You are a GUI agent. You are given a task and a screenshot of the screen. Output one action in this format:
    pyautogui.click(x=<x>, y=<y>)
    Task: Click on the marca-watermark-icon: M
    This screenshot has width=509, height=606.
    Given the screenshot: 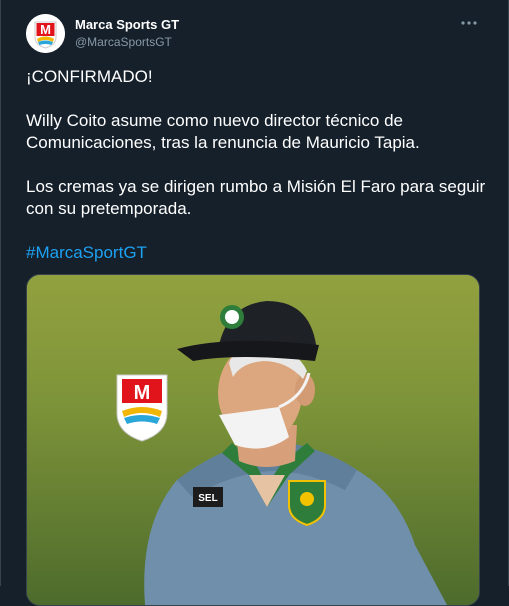 What is the action you would take?
    pyautogui.click(x=142, y=408)
    